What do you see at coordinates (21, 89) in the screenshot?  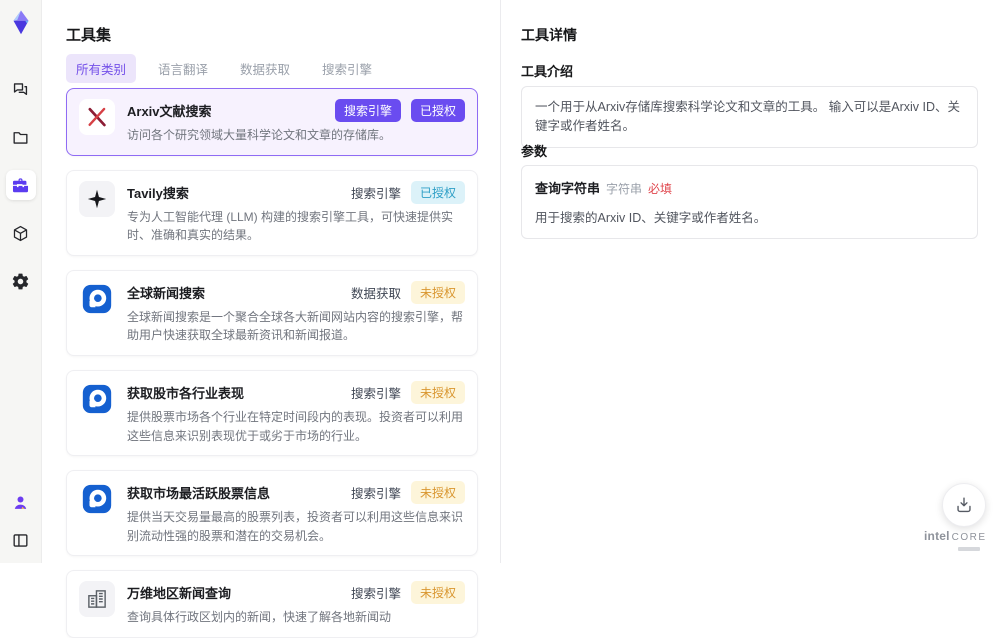 I see `chat-icon` at bounding box center [21, 89].